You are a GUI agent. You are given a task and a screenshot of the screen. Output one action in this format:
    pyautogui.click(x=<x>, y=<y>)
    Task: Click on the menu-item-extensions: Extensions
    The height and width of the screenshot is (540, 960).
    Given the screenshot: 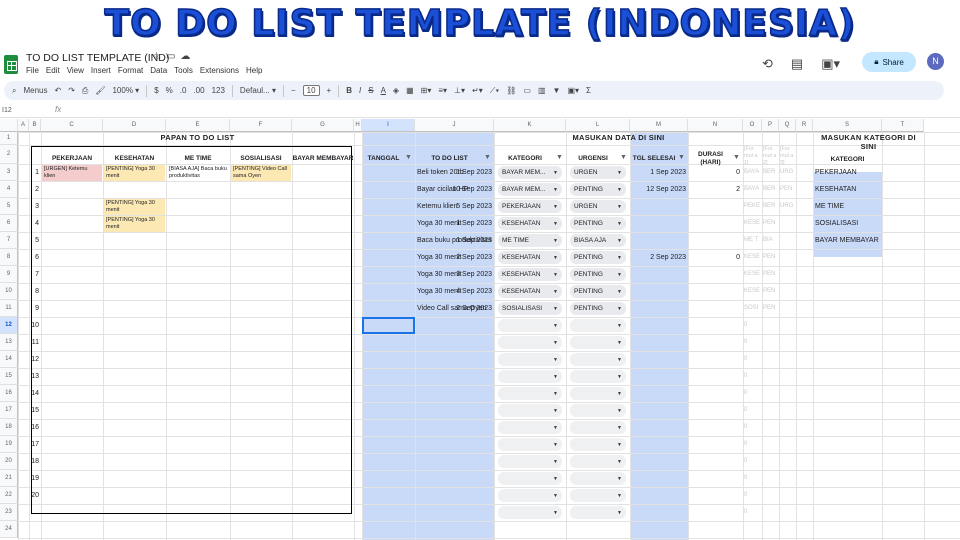 What is the action you would take?
    pyautogui.click(x=219, y=70)
    